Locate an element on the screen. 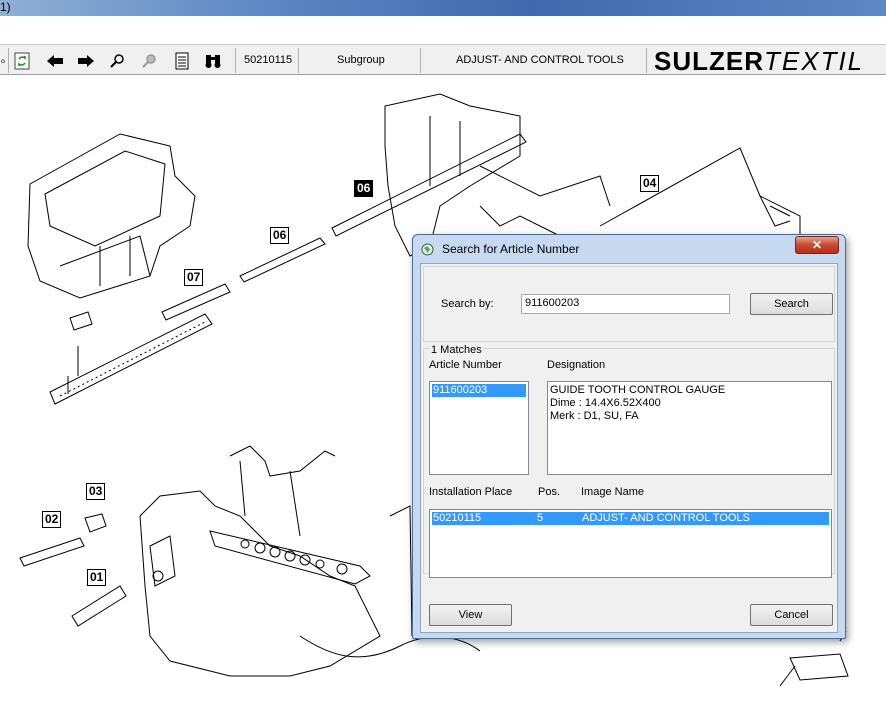 The image size is (886, 710). search-input: 911600203 is located at coordinates (625, 304).